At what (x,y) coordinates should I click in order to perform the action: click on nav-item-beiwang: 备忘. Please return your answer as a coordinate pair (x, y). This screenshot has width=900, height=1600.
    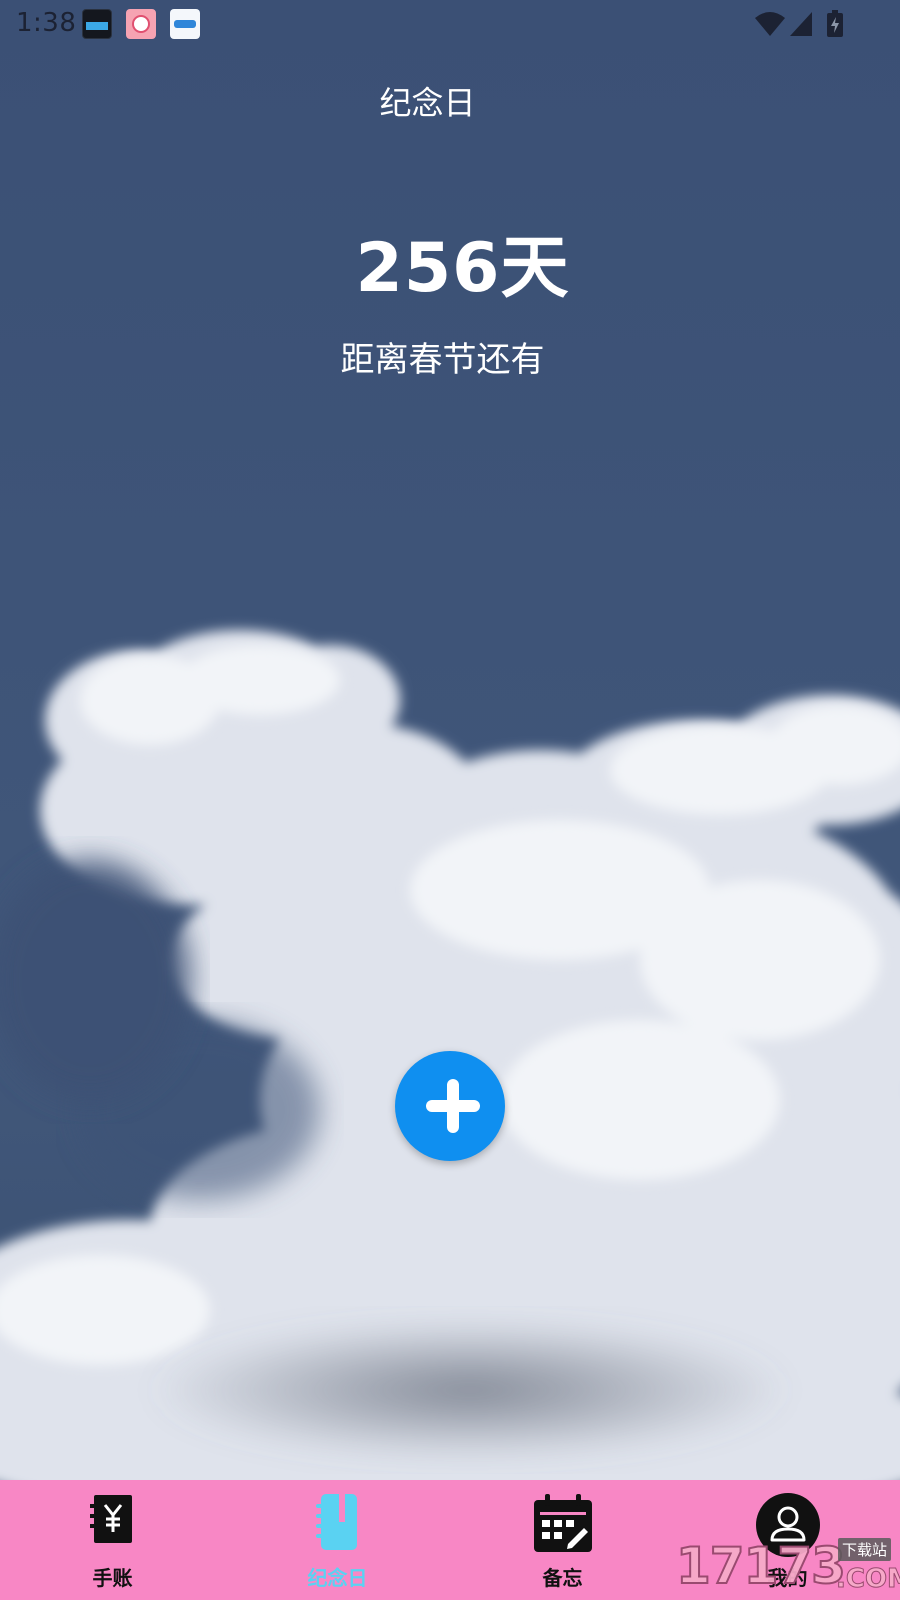
    Looking at the image, I should click on (562, 1540).